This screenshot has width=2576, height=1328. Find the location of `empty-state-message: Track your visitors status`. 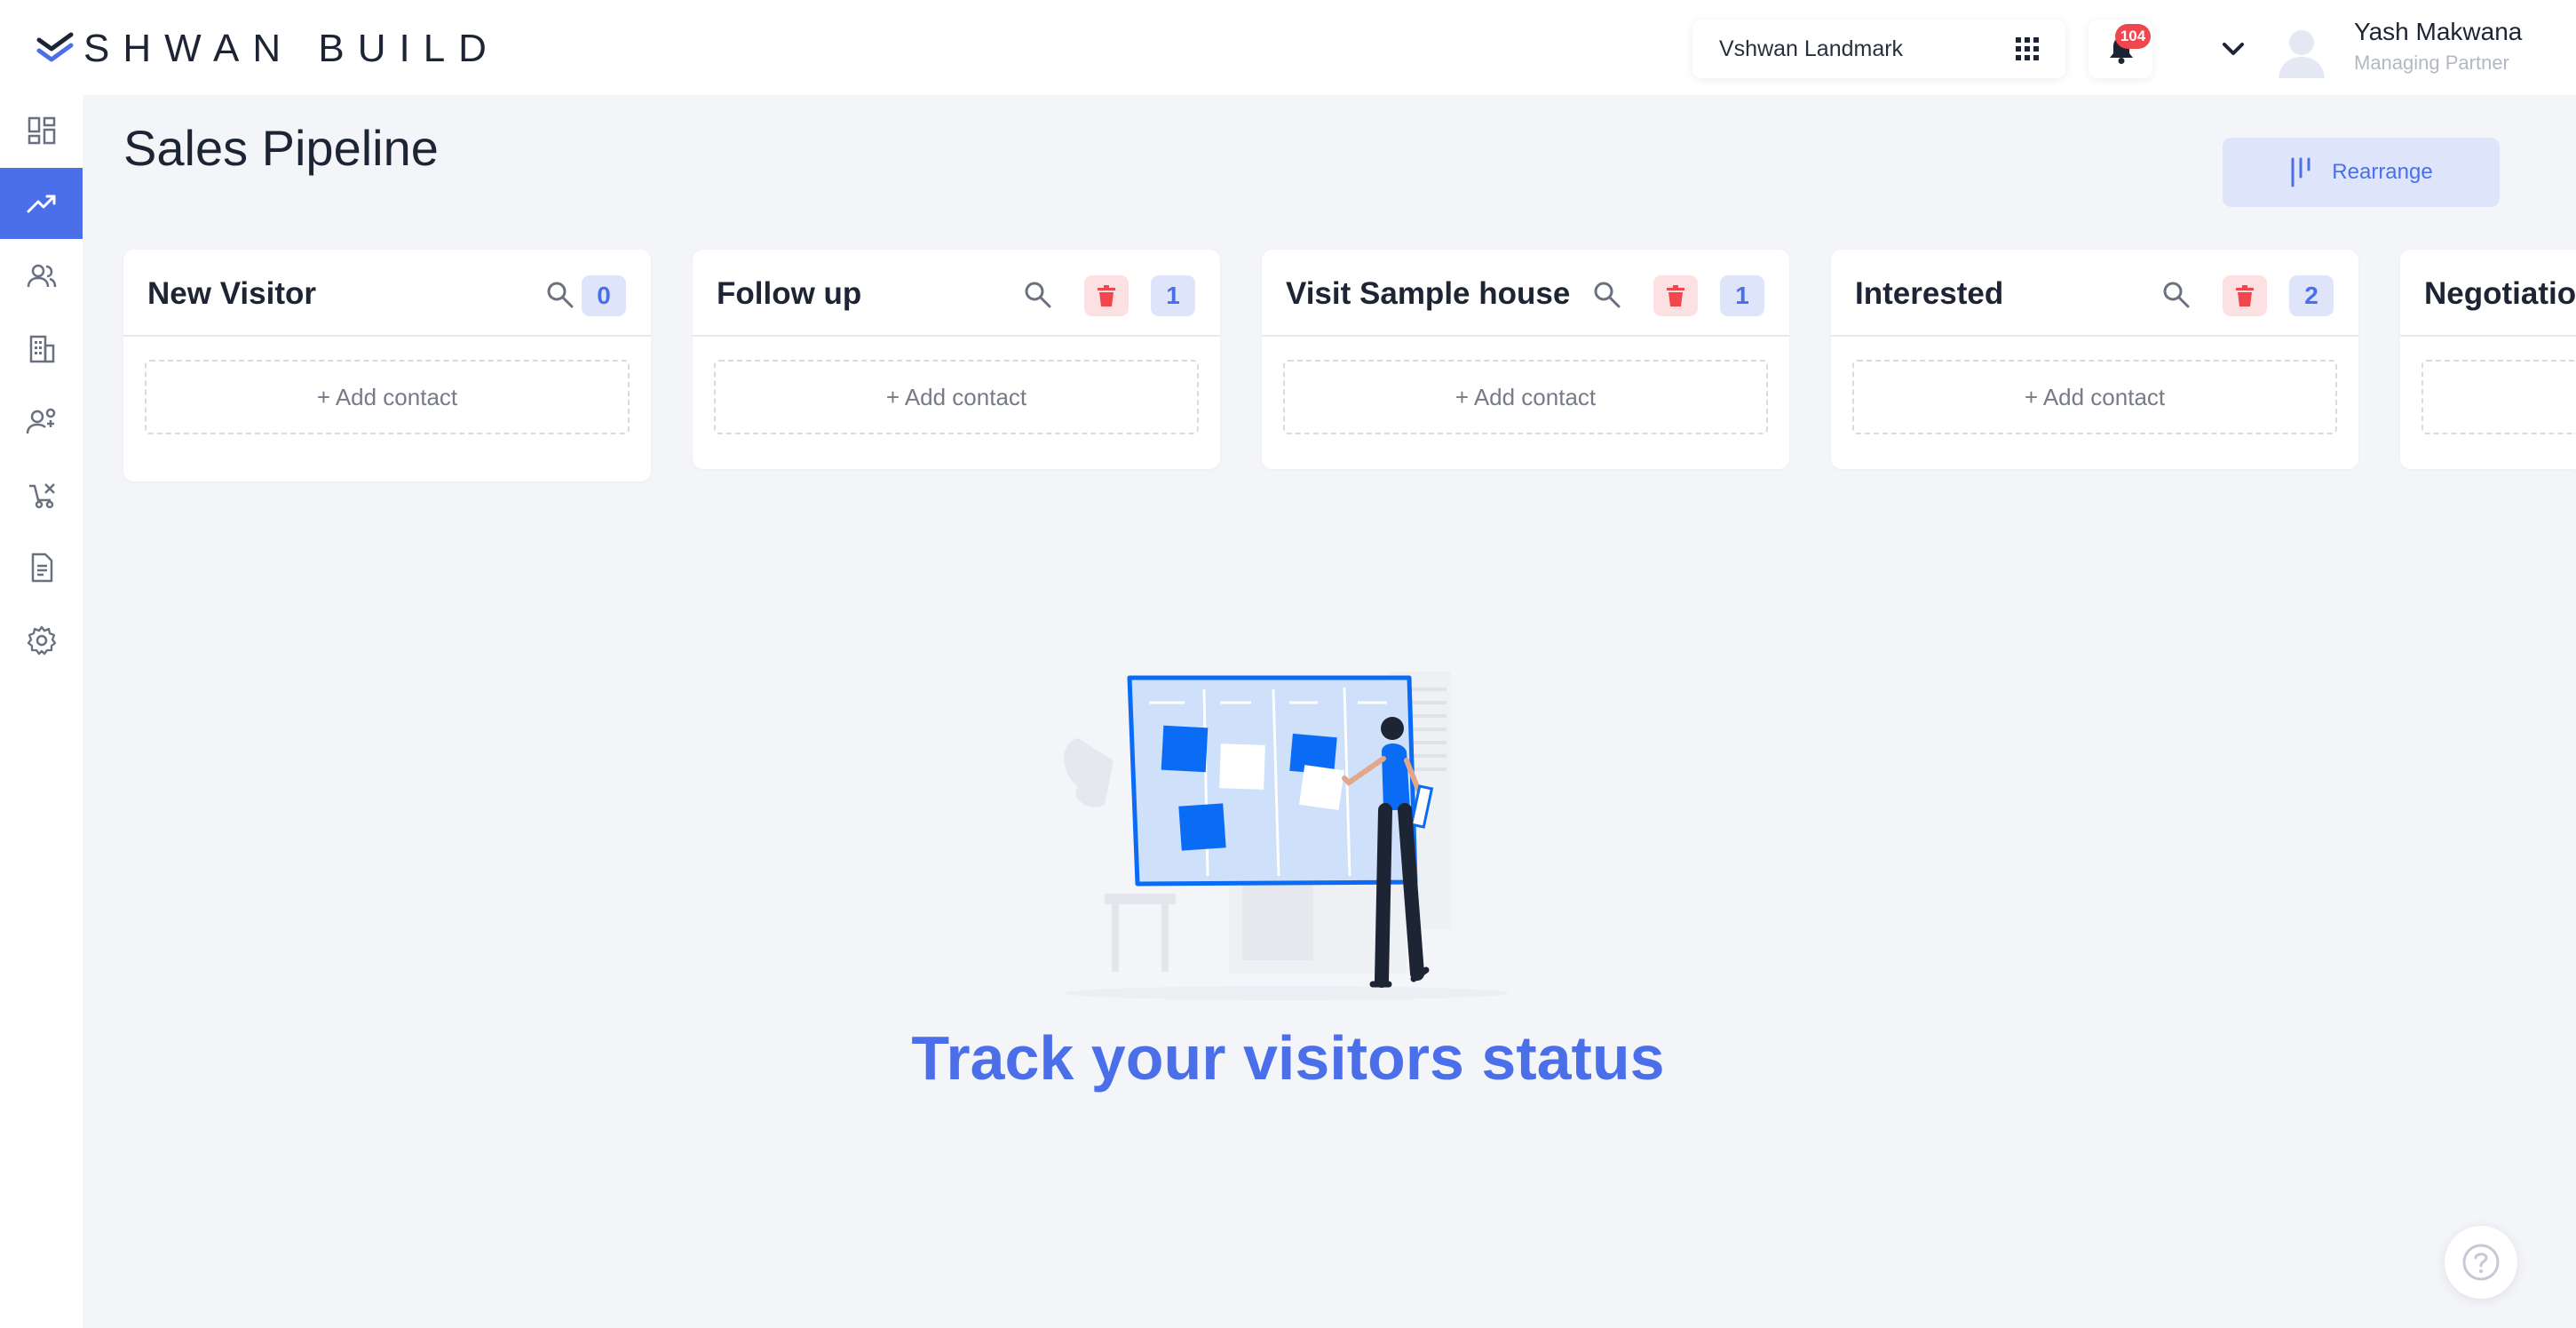

empty-state-message: Track your visitors status is located at coordinates (1288, 1058).